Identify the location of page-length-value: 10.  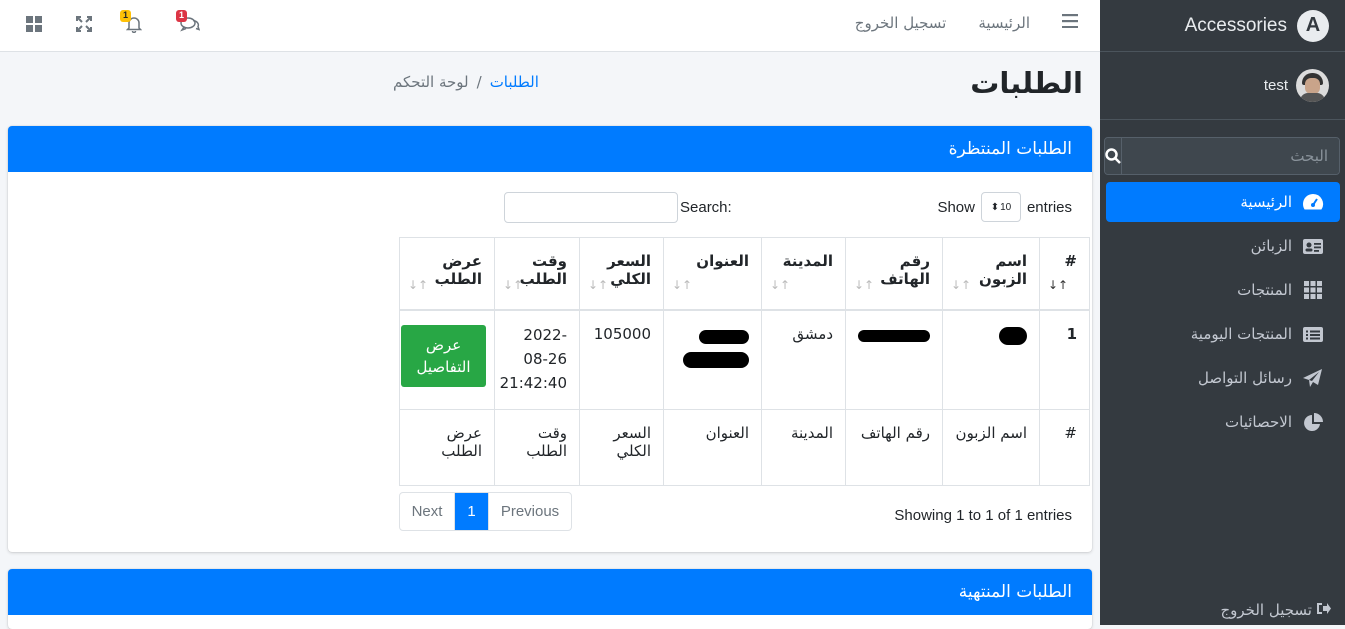
(1006, 207).